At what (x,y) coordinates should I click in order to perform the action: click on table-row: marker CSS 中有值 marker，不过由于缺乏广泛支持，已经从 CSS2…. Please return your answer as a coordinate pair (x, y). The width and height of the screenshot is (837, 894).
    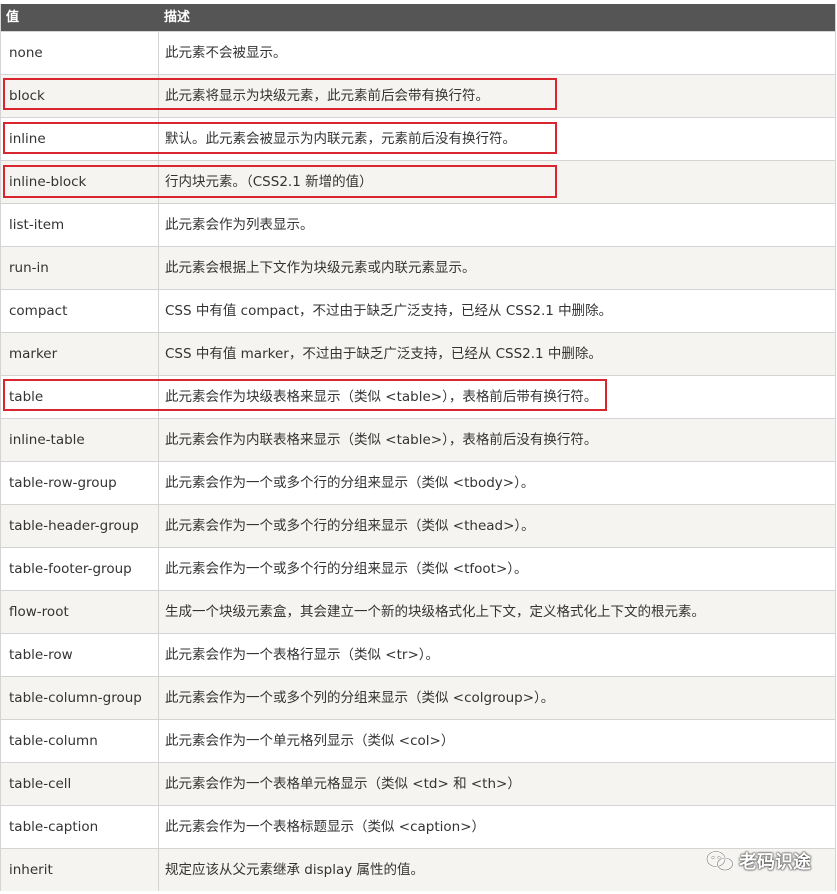
    Looking at the image, I should click on (418, 353).